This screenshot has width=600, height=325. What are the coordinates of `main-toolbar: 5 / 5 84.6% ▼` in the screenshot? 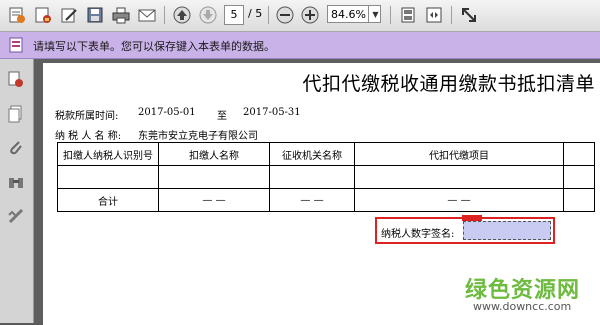 It's located at (300, 16).